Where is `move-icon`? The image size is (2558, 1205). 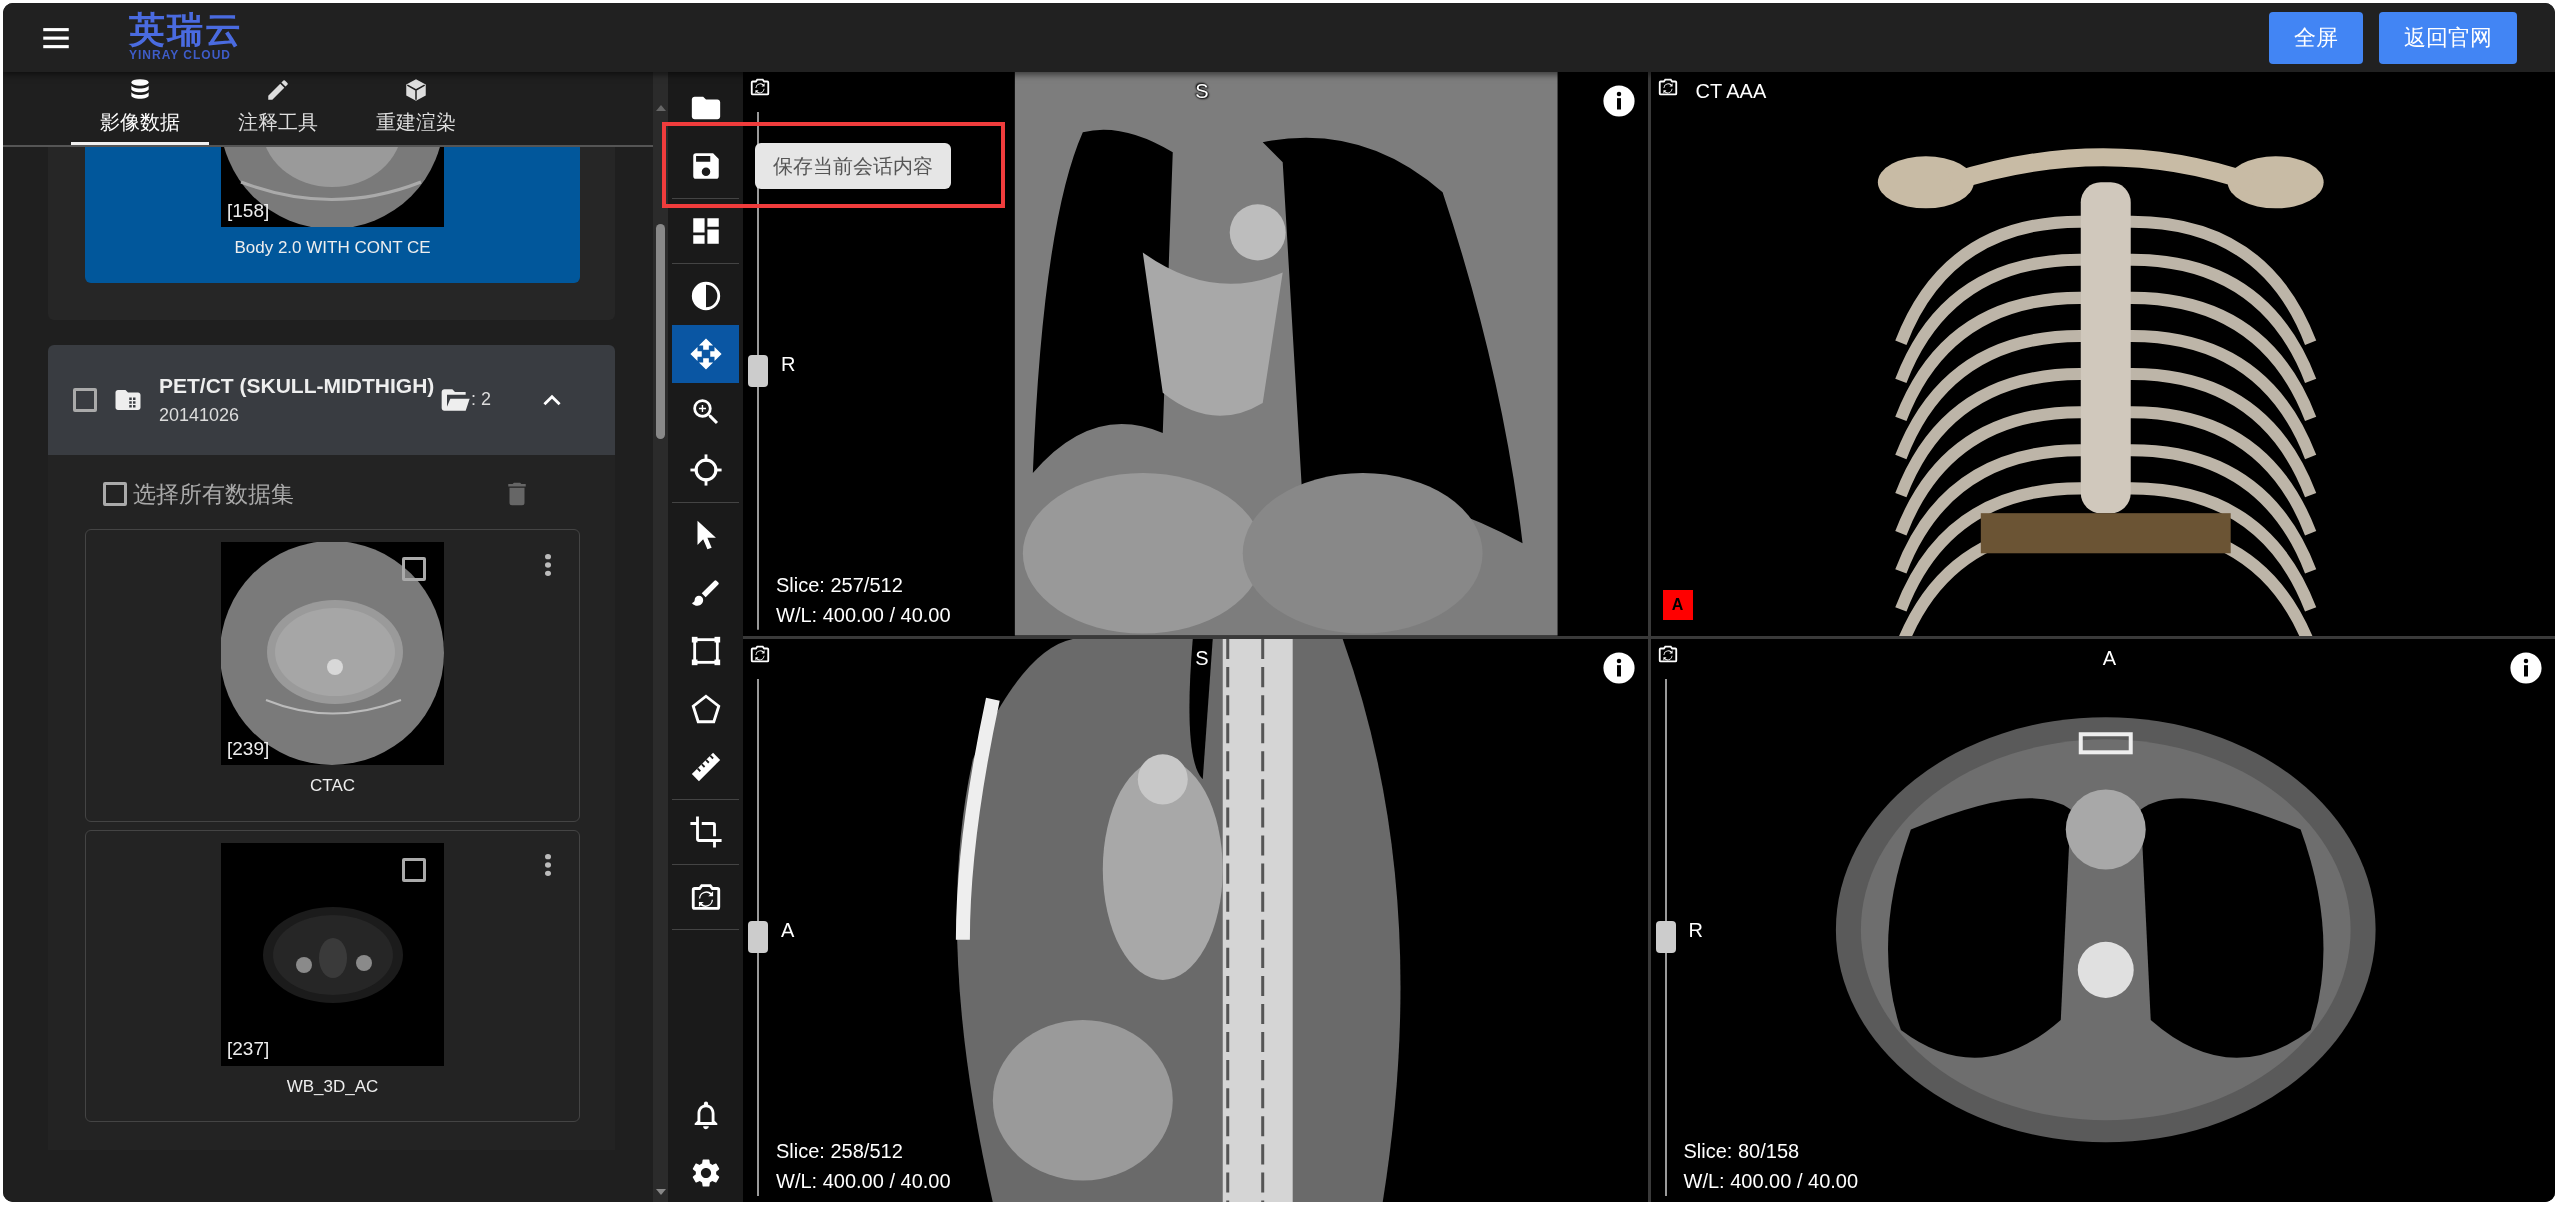 move-icon is located at coordinates (705, 354).